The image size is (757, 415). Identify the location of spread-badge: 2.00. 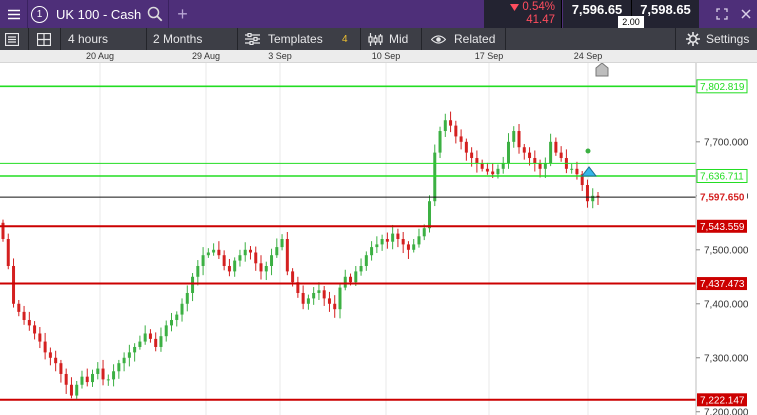
(631, 22).